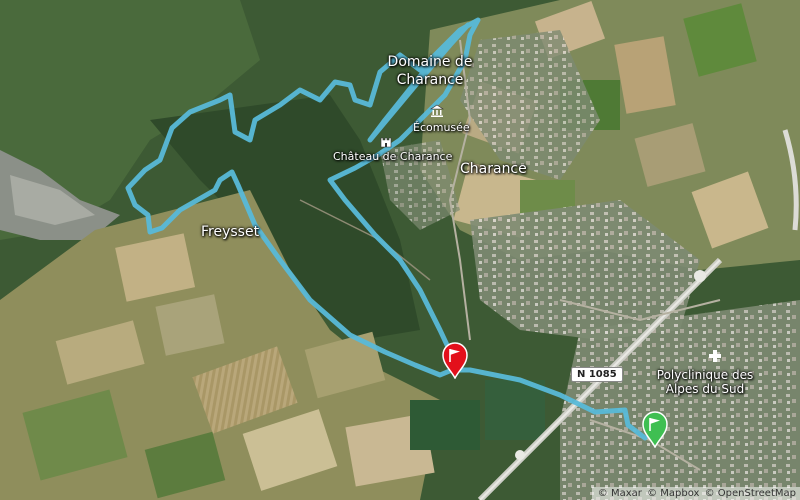  I want to click on castle-icon, so click(386, 141).